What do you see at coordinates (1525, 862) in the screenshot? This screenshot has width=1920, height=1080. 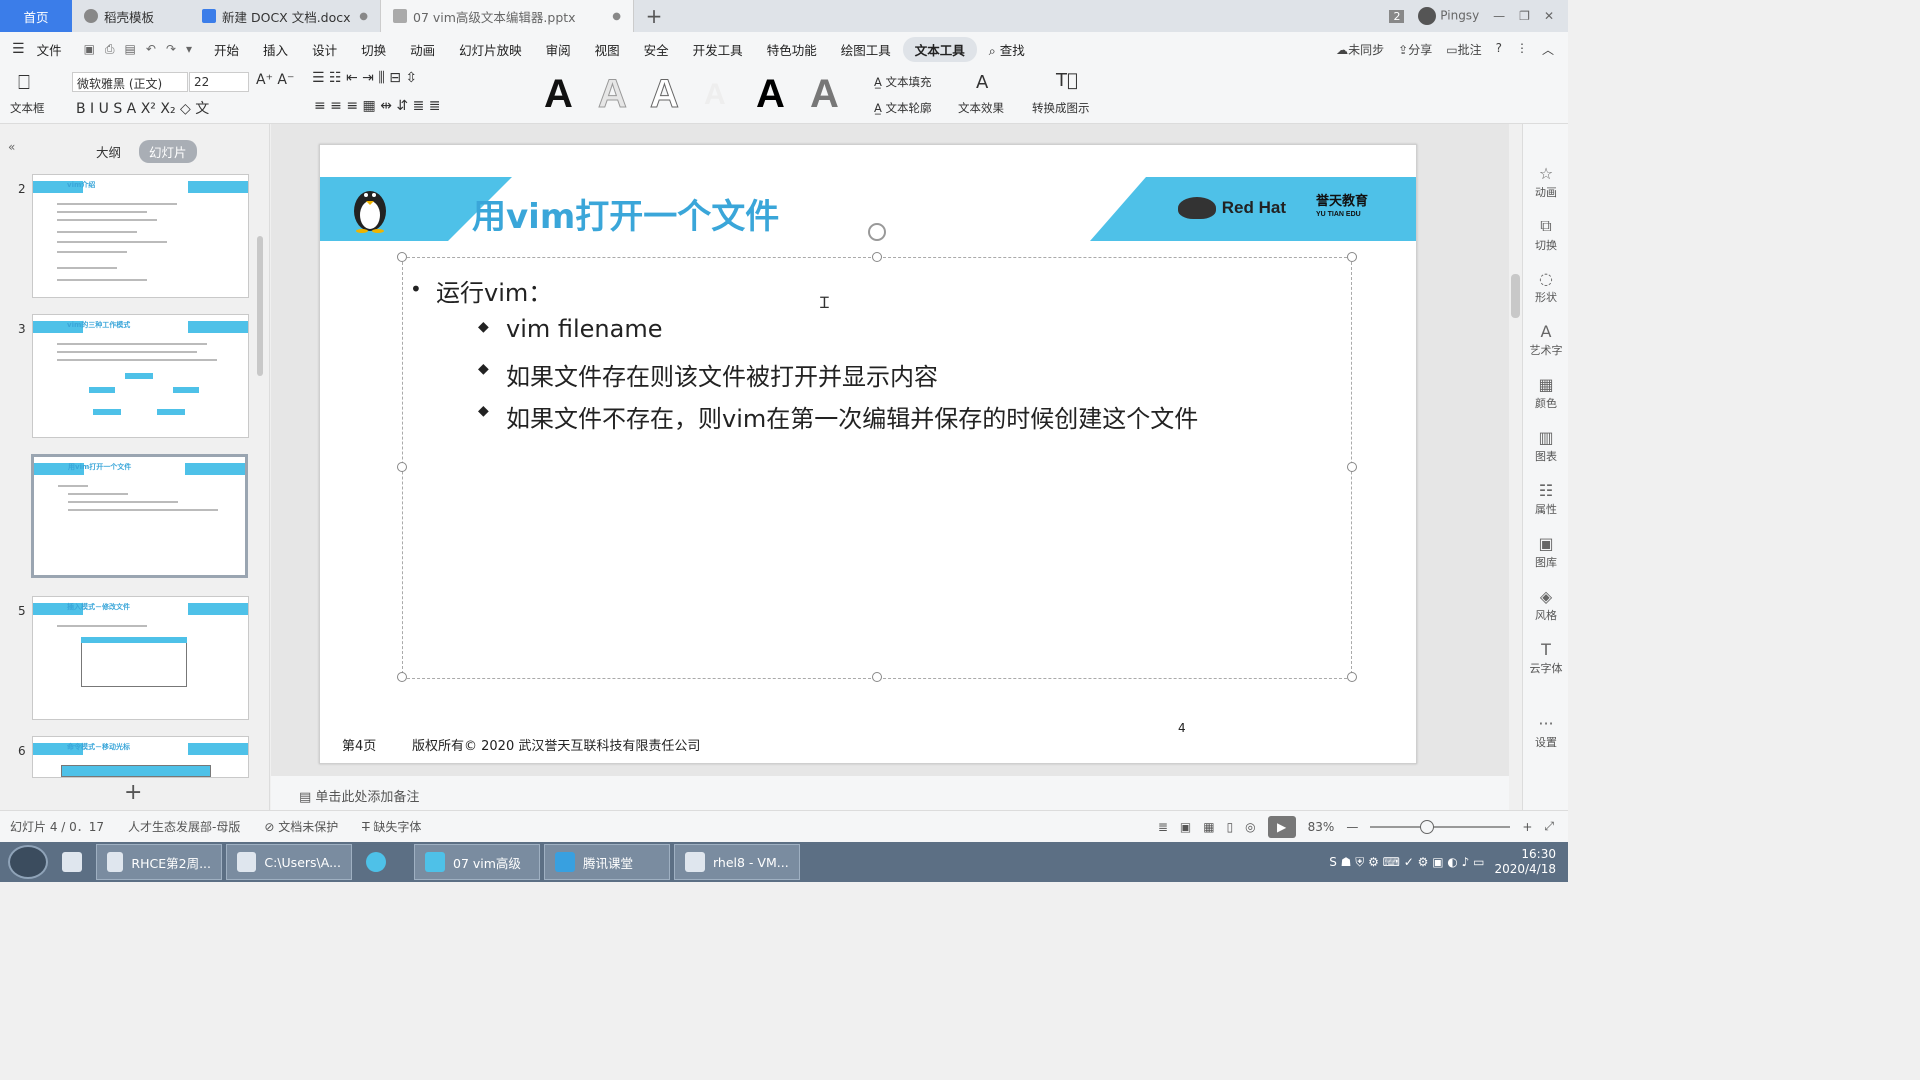 I see `clock: 16:30 2020/4/18` at bounding box center [1525, 862].